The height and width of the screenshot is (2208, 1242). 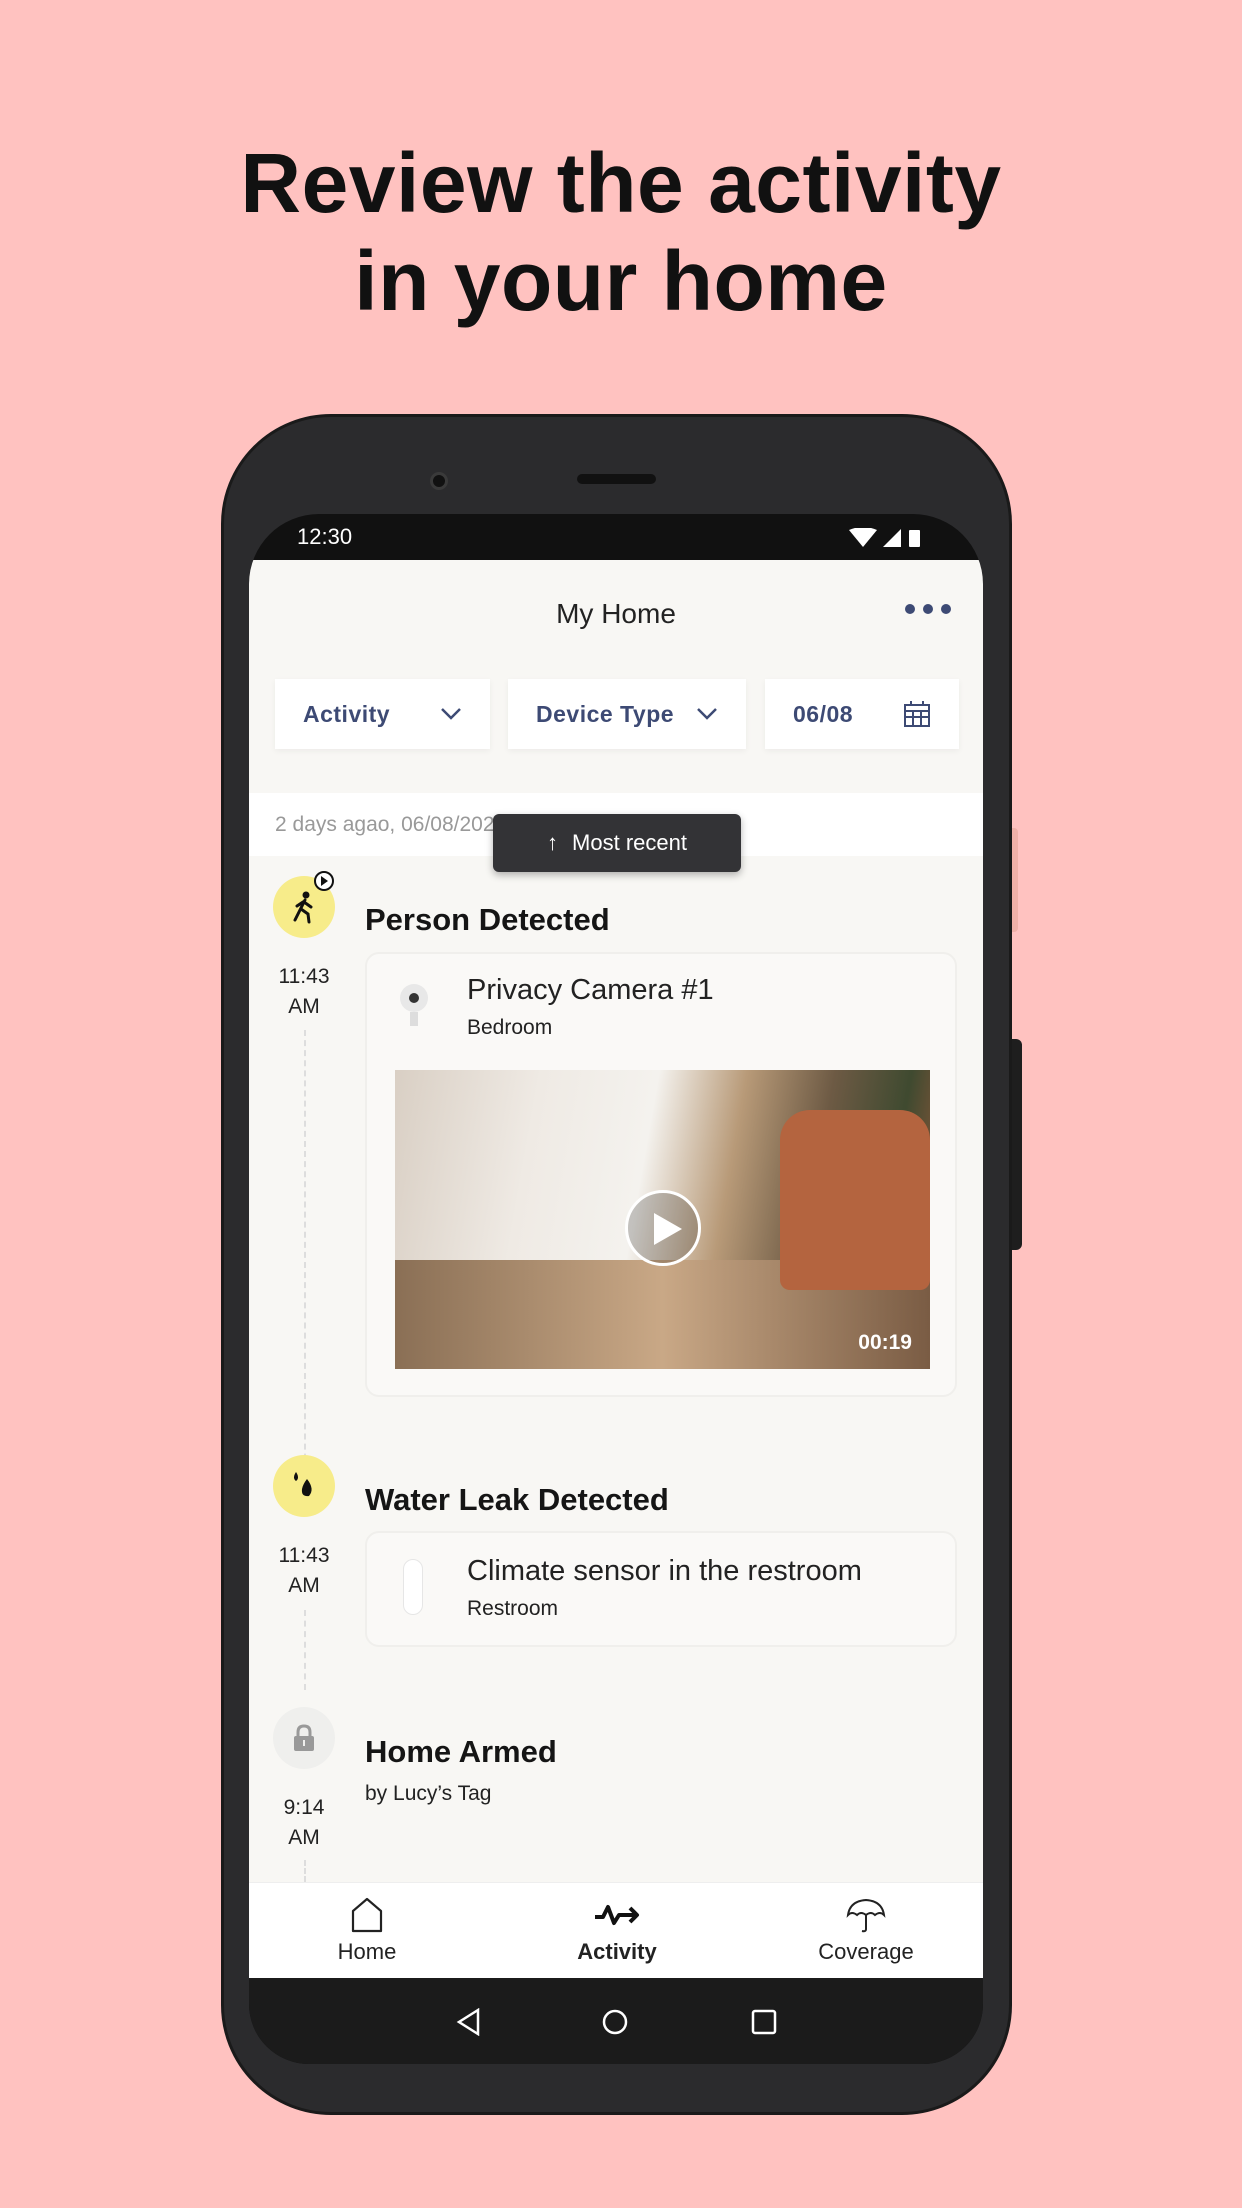 I want to click on front-camera, so click(x=439, y=481).